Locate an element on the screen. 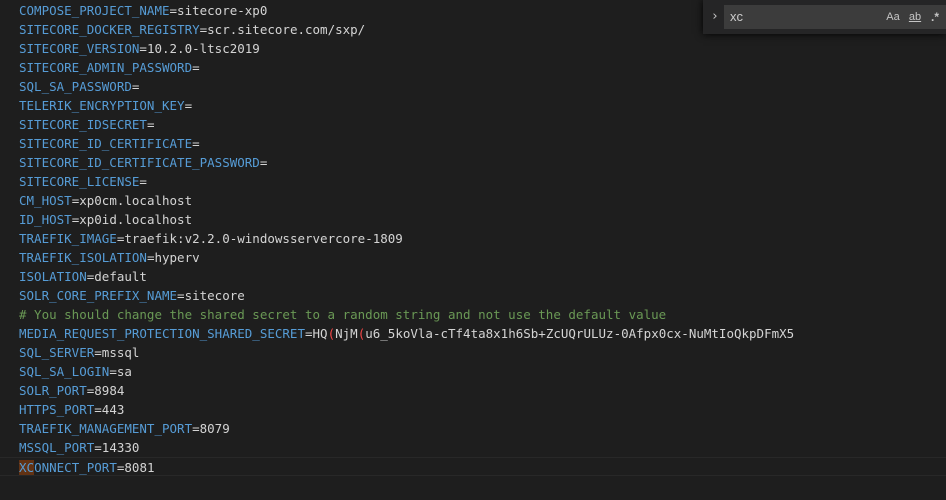  env-key: SQL_SA_LOGIN is located at coordinates (64, 371).